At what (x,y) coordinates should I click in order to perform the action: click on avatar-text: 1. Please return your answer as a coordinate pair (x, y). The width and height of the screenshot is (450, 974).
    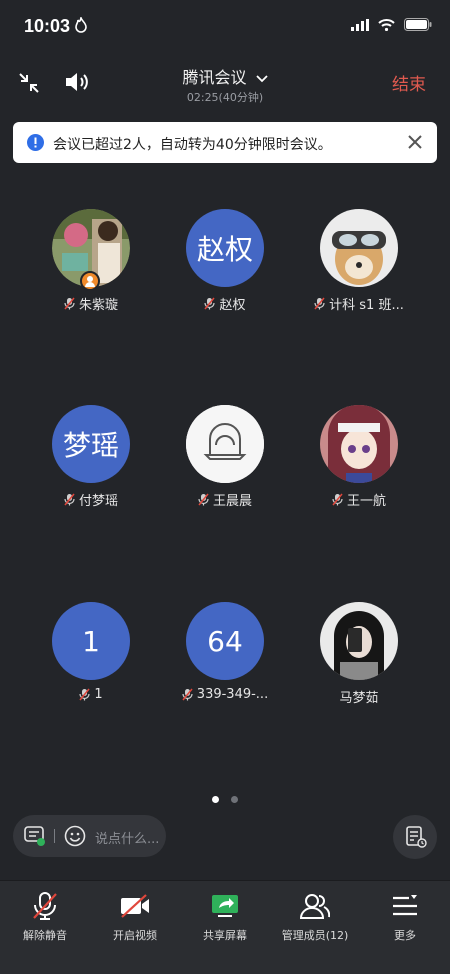
    Looking at the image, I should click on (91, 641).